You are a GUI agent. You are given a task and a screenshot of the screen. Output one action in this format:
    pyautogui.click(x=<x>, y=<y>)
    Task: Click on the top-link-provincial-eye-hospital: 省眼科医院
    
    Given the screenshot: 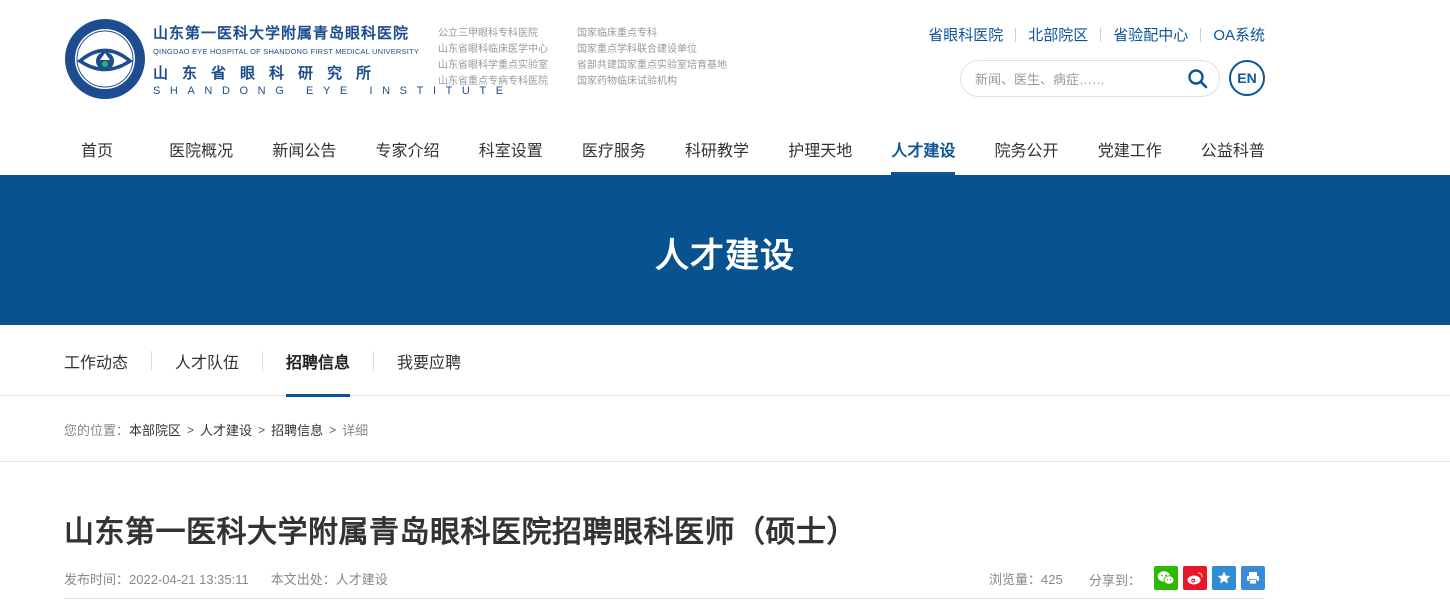 What is the action you would take?
    pyautogui.click(x=965, y=34)
    